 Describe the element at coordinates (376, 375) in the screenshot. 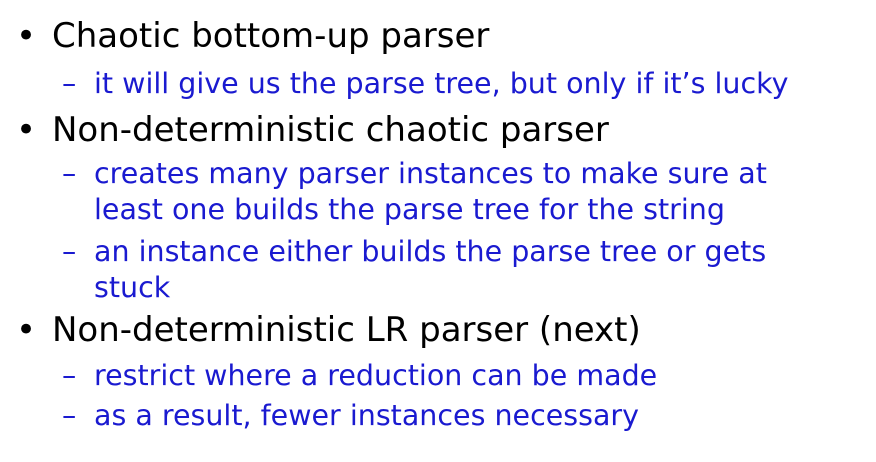

I see `sub-bullet-text: restrict where a reduction can be made` at that location.